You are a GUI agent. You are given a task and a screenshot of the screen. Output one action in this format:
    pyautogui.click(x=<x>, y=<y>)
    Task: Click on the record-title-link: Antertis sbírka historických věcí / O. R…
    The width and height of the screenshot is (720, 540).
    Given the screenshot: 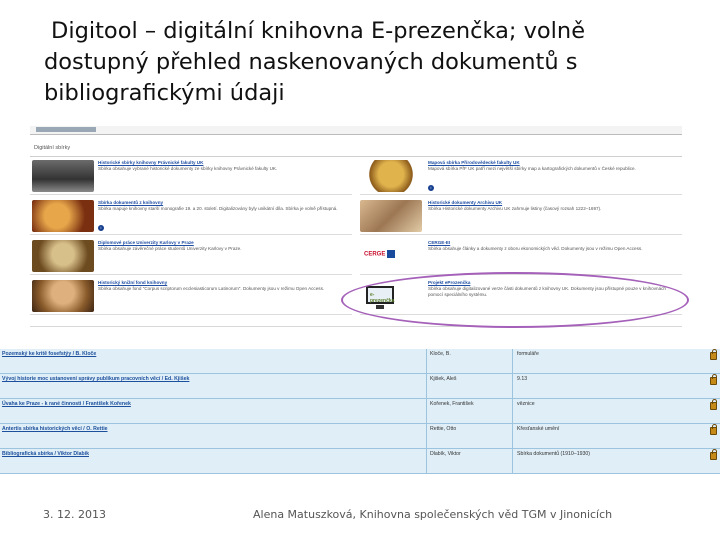 What is the action you would take?
    pyautogui.click(x=55, y=429)
    